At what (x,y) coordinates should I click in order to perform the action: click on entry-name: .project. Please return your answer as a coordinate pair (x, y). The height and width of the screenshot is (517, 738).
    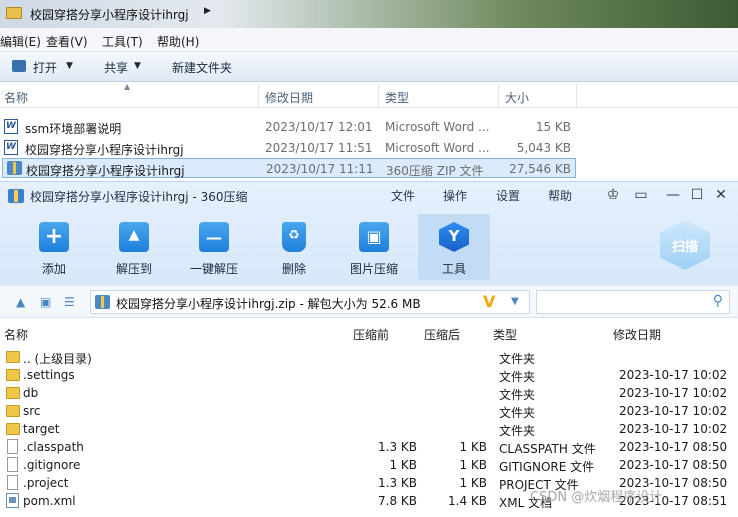
    Looking at the image, I should click on (46, 483).